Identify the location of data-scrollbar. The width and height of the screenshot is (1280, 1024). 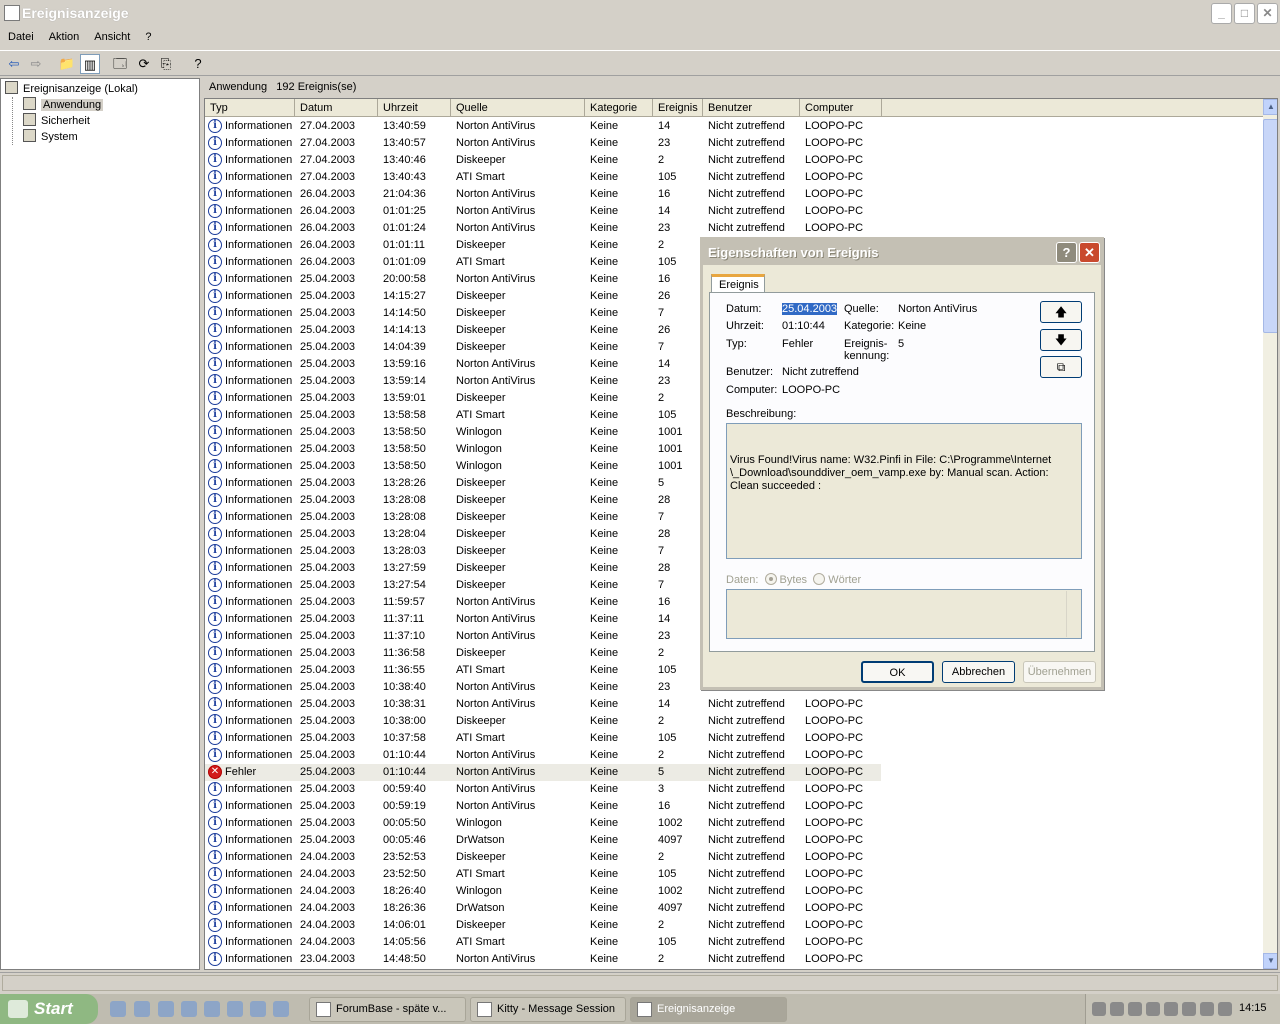
(1073, 614).